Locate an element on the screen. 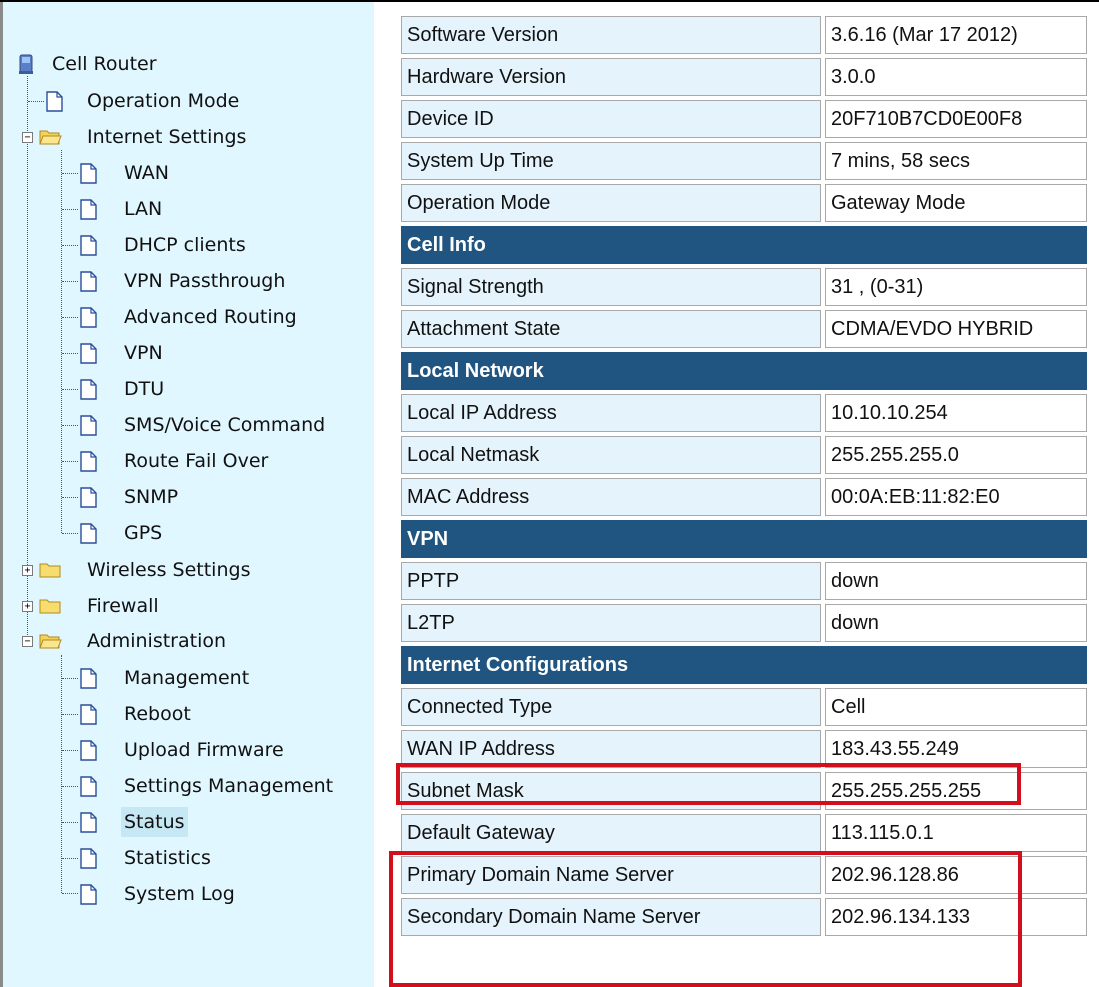 The height and width of the screenshot is (987, 1099). tree-item-wan: WAN is located at coordinates (219, 173).